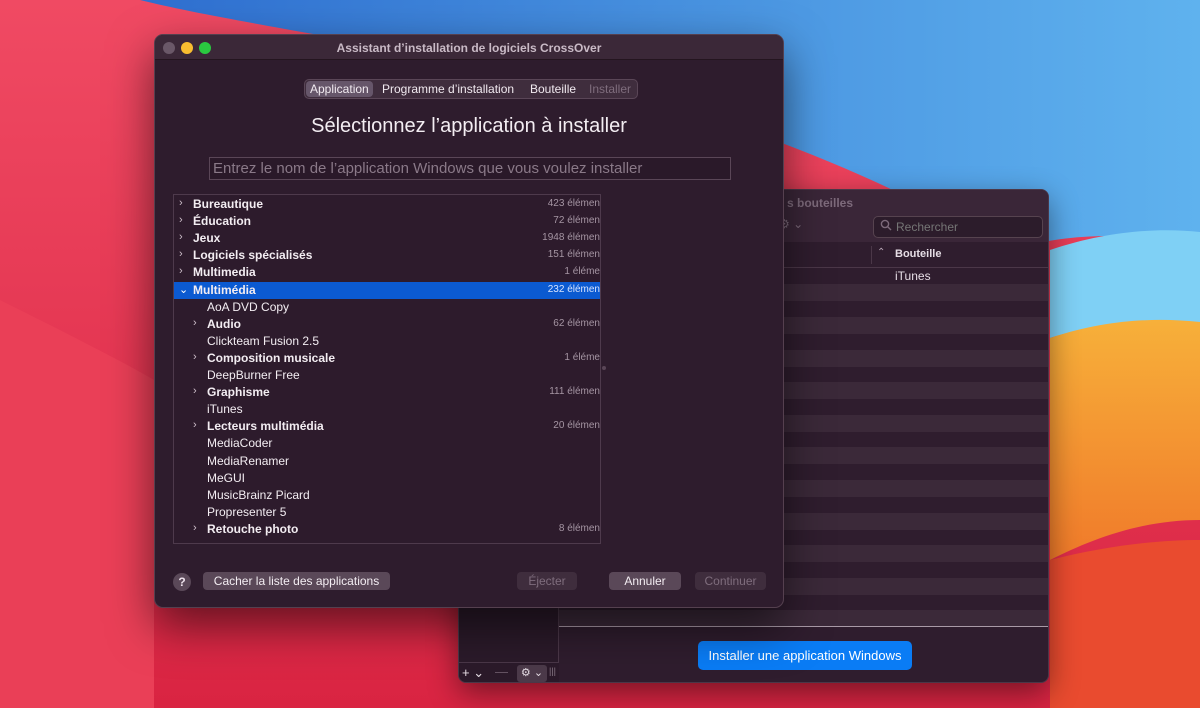 This screenshot has width=1200, height=708. I want to click on tree-item-row: › Audio 62 élémen, so click(387, 324).